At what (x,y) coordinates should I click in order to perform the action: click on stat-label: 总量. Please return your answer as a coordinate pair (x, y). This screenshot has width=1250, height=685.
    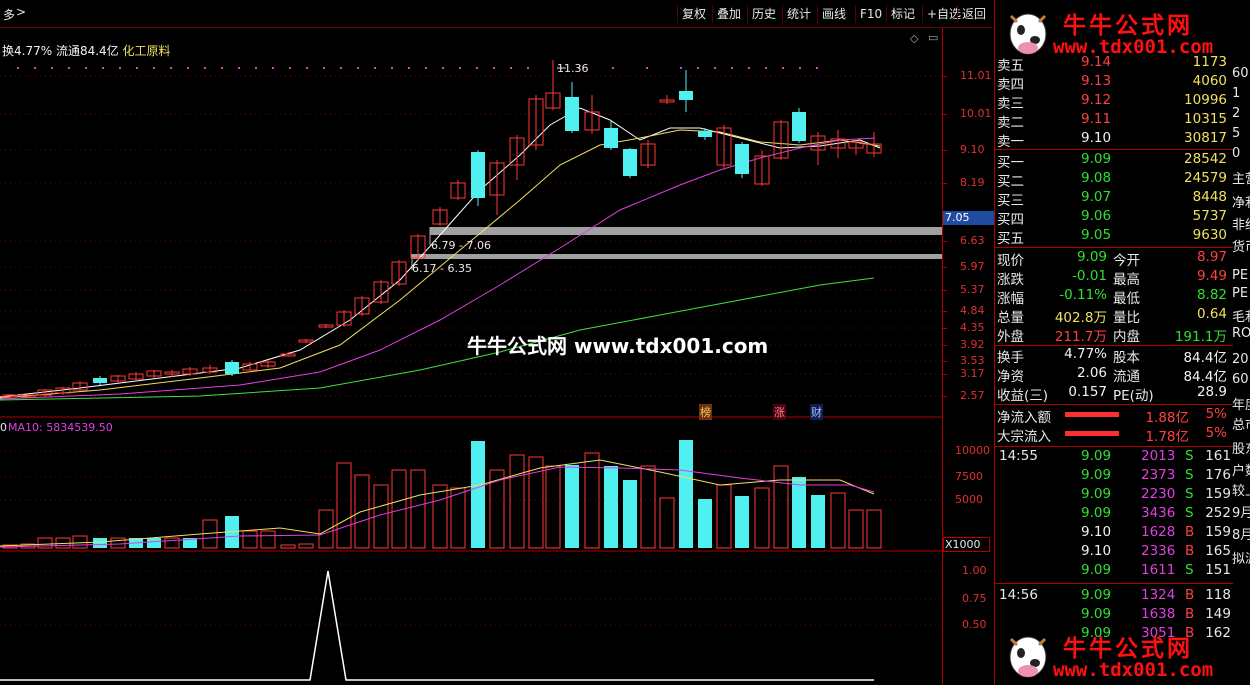
    Looking at the image, I should click on (1010, 318).